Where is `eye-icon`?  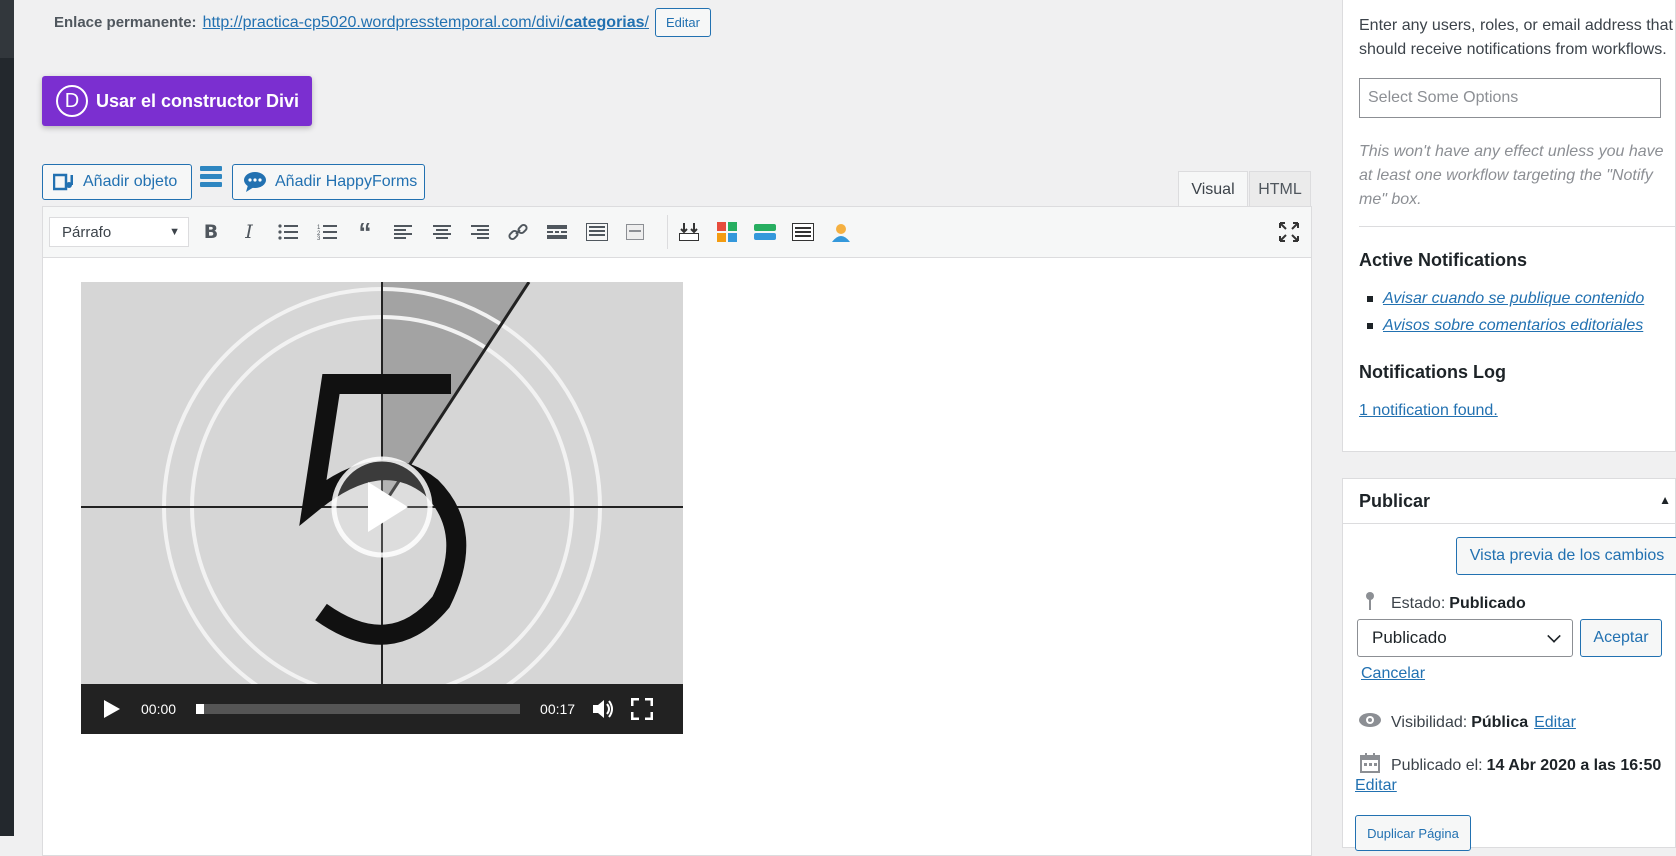 eye-icon is located at coordinates (1370, 722).